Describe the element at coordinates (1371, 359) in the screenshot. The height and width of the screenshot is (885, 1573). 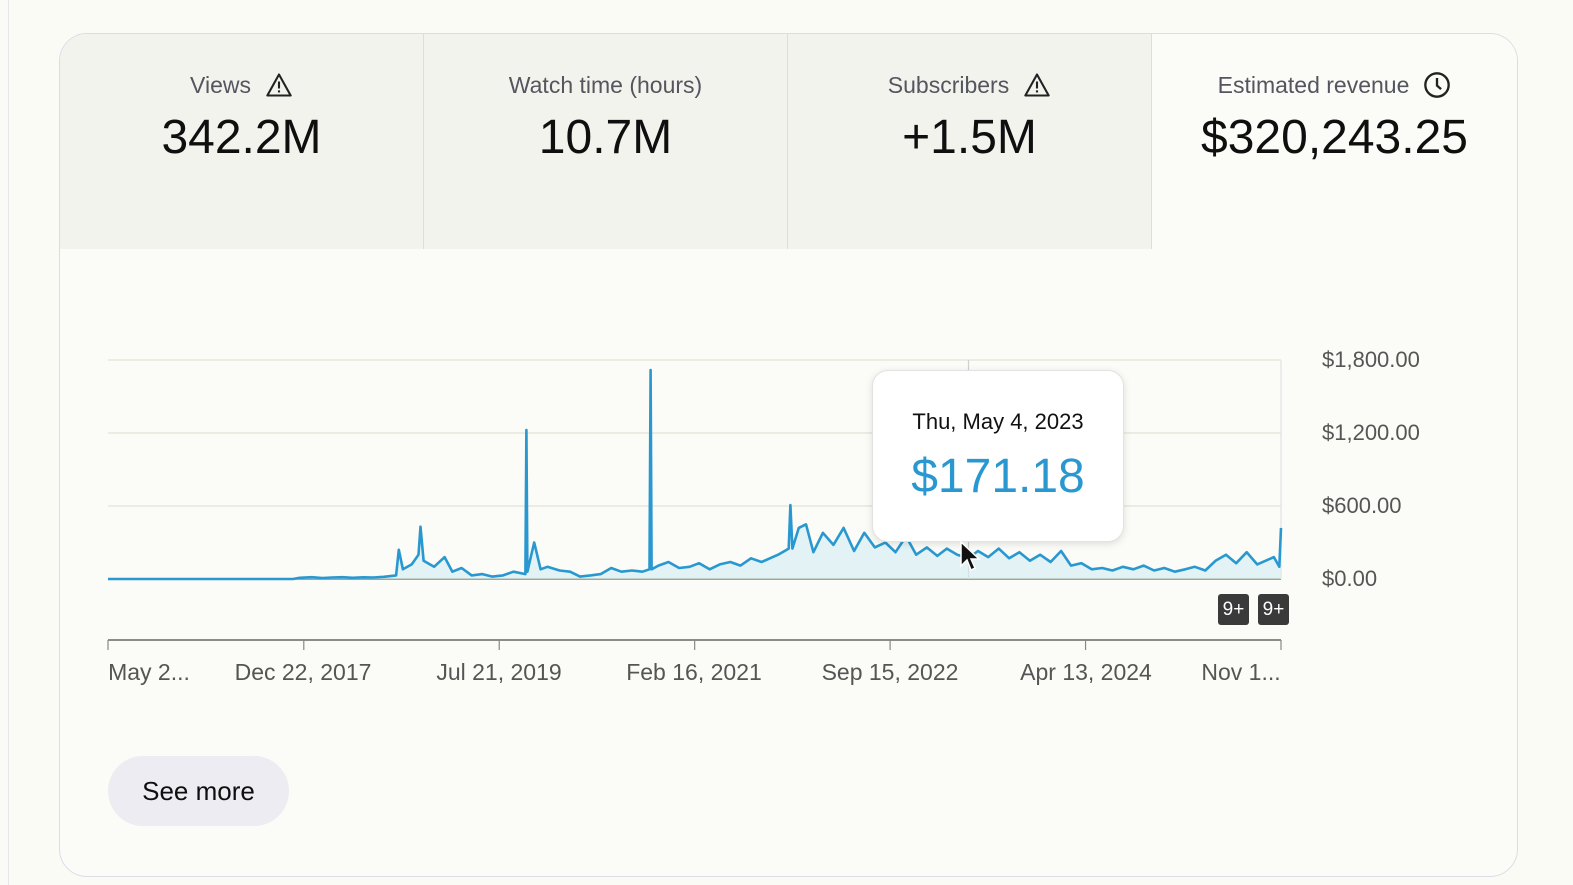
I see `y-tick-label: $1,800.00` at that location.